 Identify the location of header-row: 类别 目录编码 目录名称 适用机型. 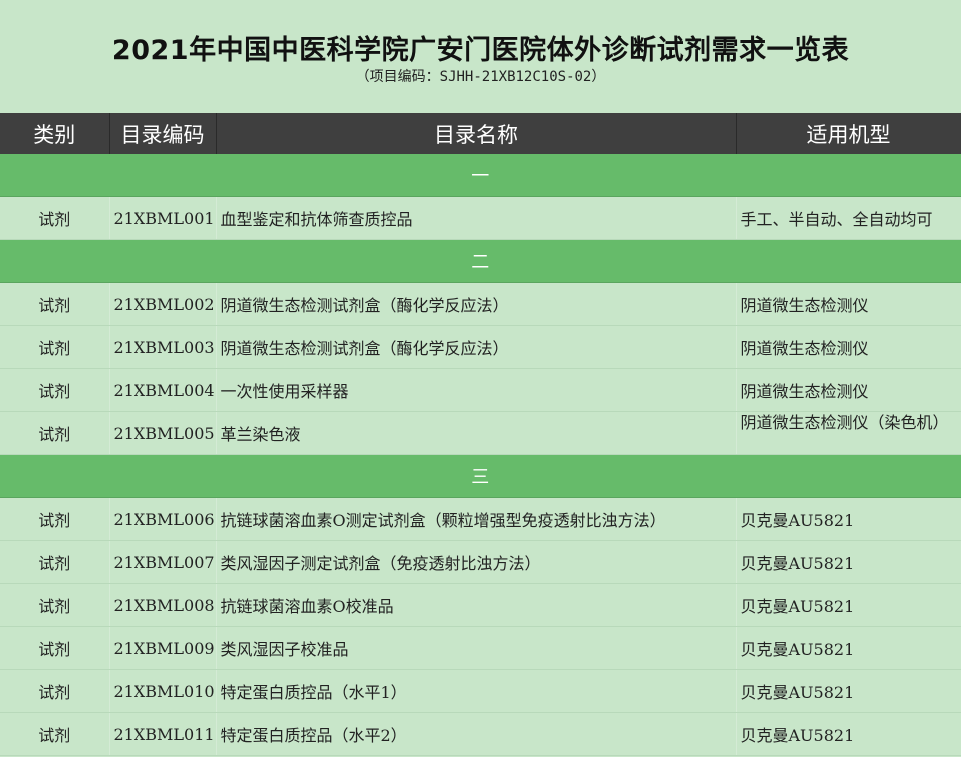
(480, 133).